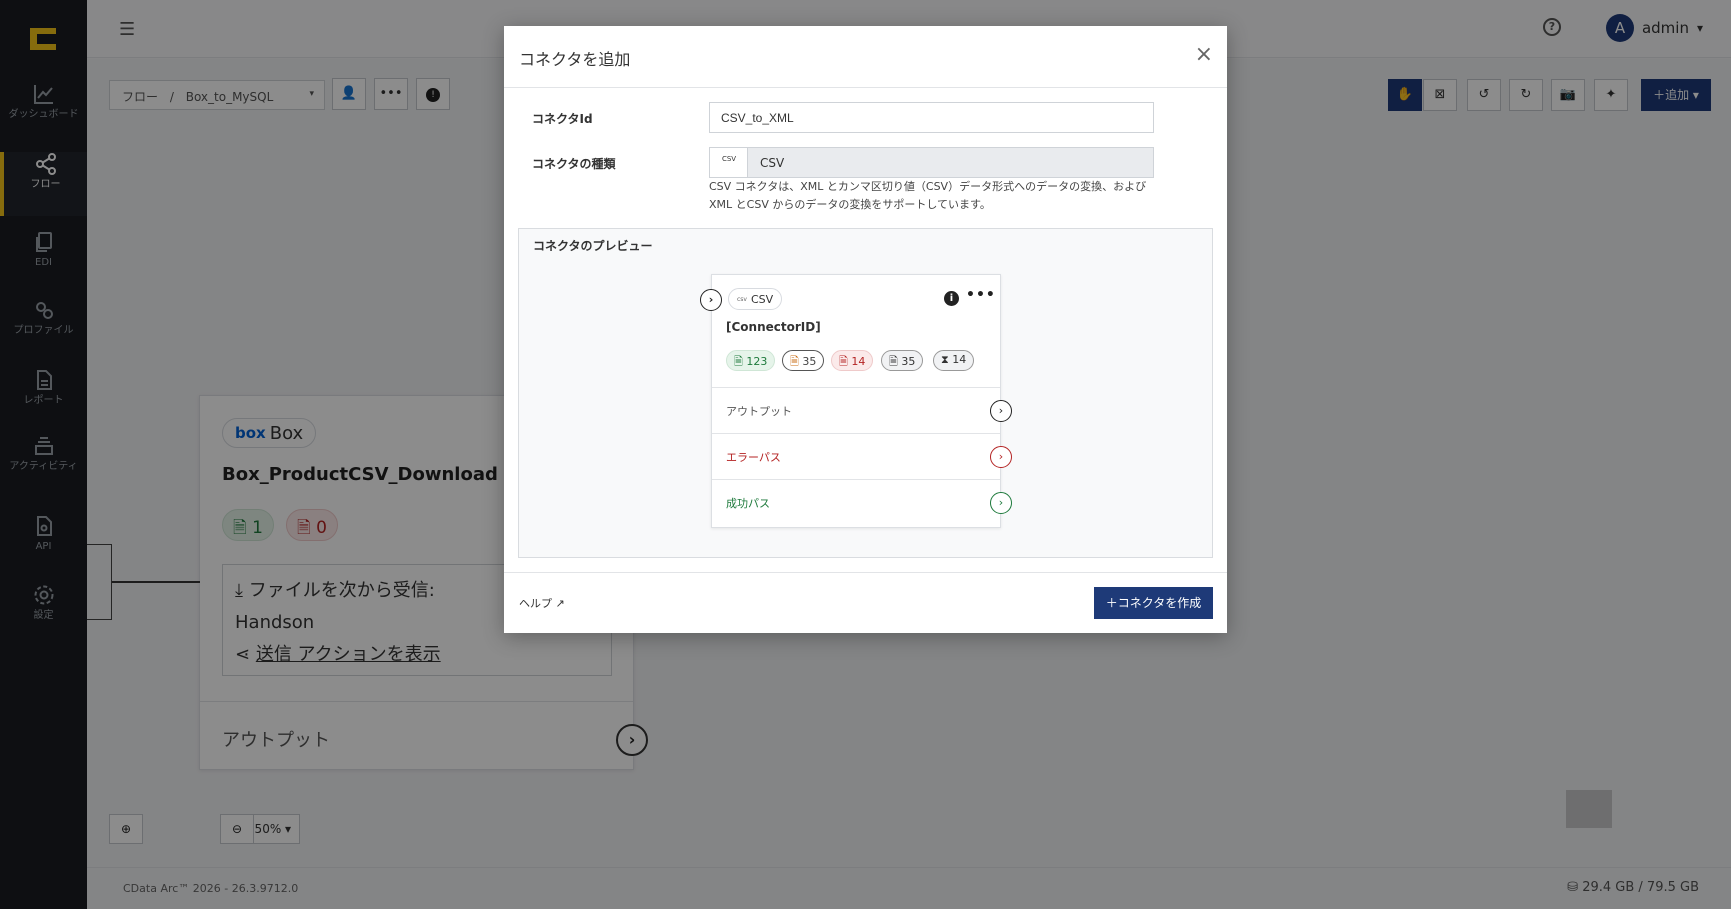 The image size is (1731, 909). What do you see at coordinates (560, 603) in the screenshot?
I see `external-link-icon: ↗` at bounding box center [560, 603].